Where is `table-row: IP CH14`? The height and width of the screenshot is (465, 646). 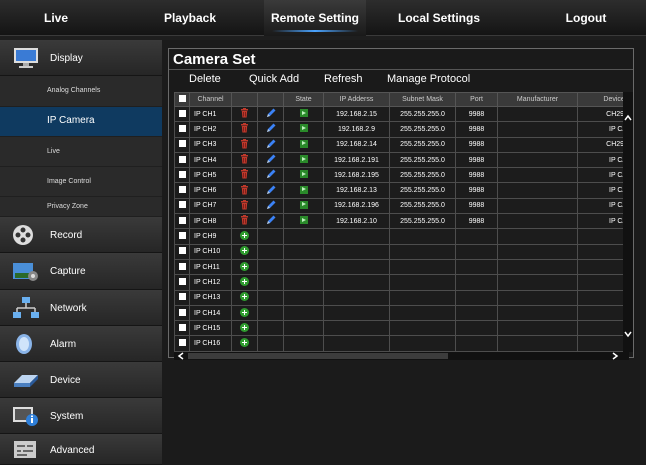 table-row: IP CH14 is located at coordinates (401, 313).